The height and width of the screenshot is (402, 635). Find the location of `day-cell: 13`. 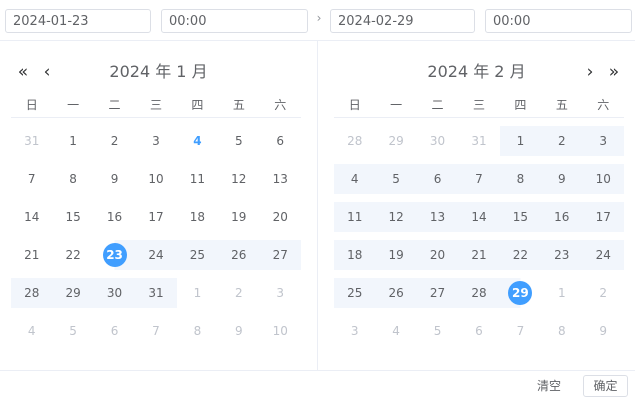

day-cell: 13 is located at coordinates (280, 179).